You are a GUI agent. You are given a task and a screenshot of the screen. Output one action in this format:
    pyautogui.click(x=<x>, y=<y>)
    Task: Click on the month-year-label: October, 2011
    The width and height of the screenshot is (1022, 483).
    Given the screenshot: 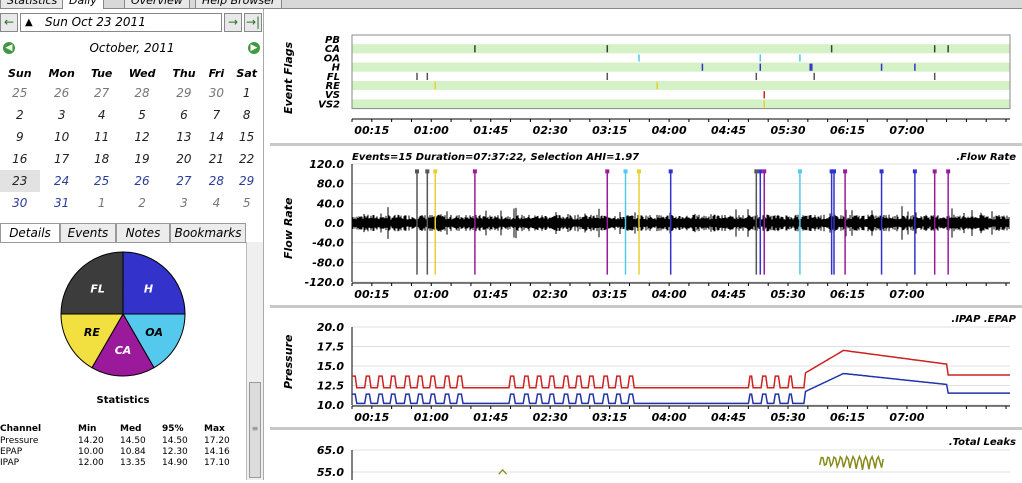 What is the action you would take?
    pyautogui.click(x=132, y=48)
    